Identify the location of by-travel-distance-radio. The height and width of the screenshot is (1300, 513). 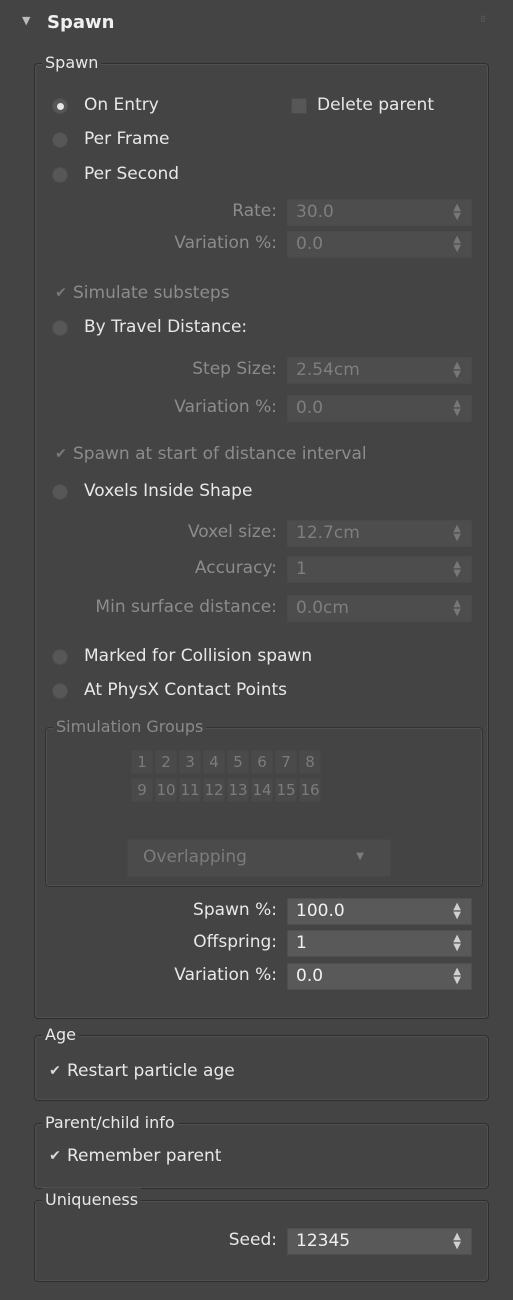
(60, 328).